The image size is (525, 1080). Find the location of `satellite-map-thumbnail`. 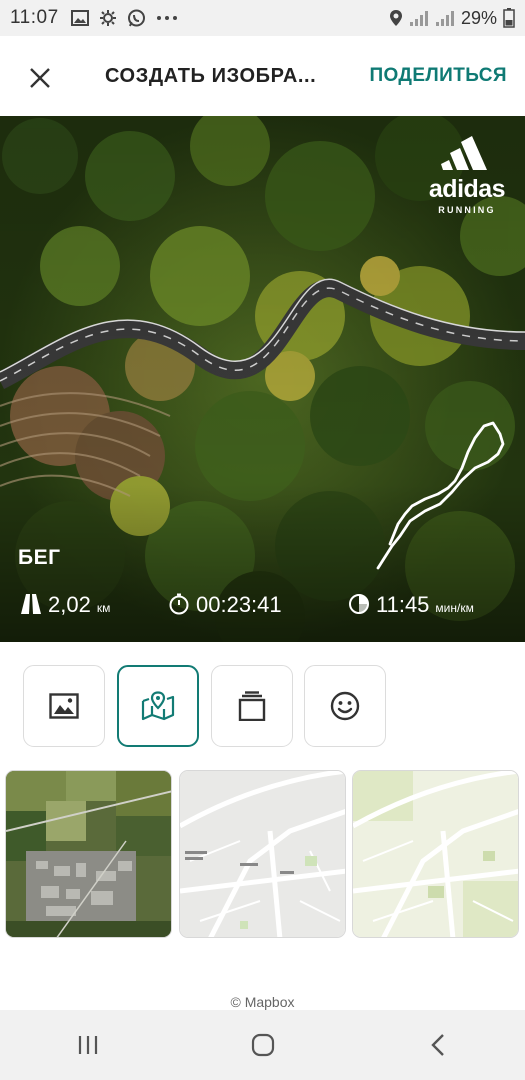

satellite-map-thumbnail is located at coordinates (88, 854).